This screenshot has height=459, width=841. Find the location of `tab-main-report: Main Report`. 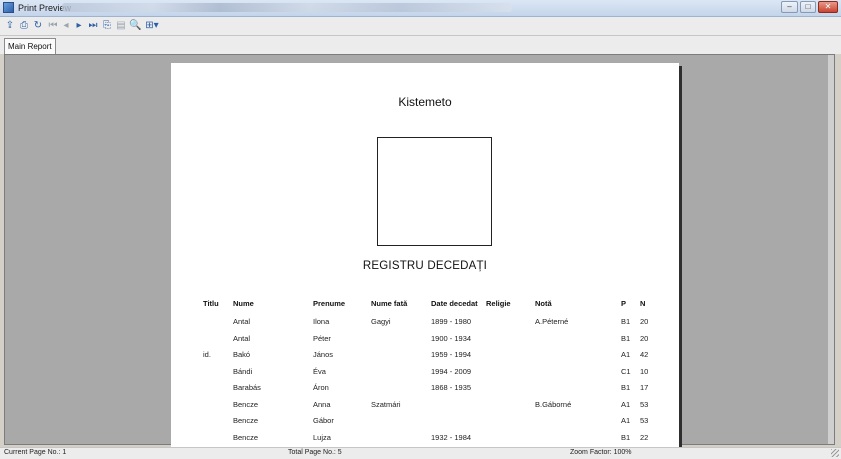

tab-main-report: Main Report is located at coordinates (30, 46).